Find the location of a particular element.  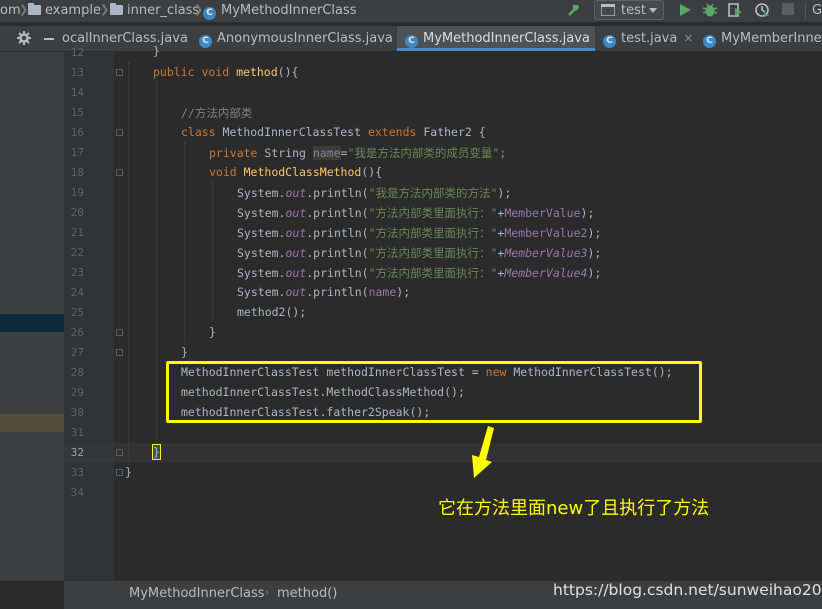

code-line-15: //方法内部类 is located at coordinates (217, 113).